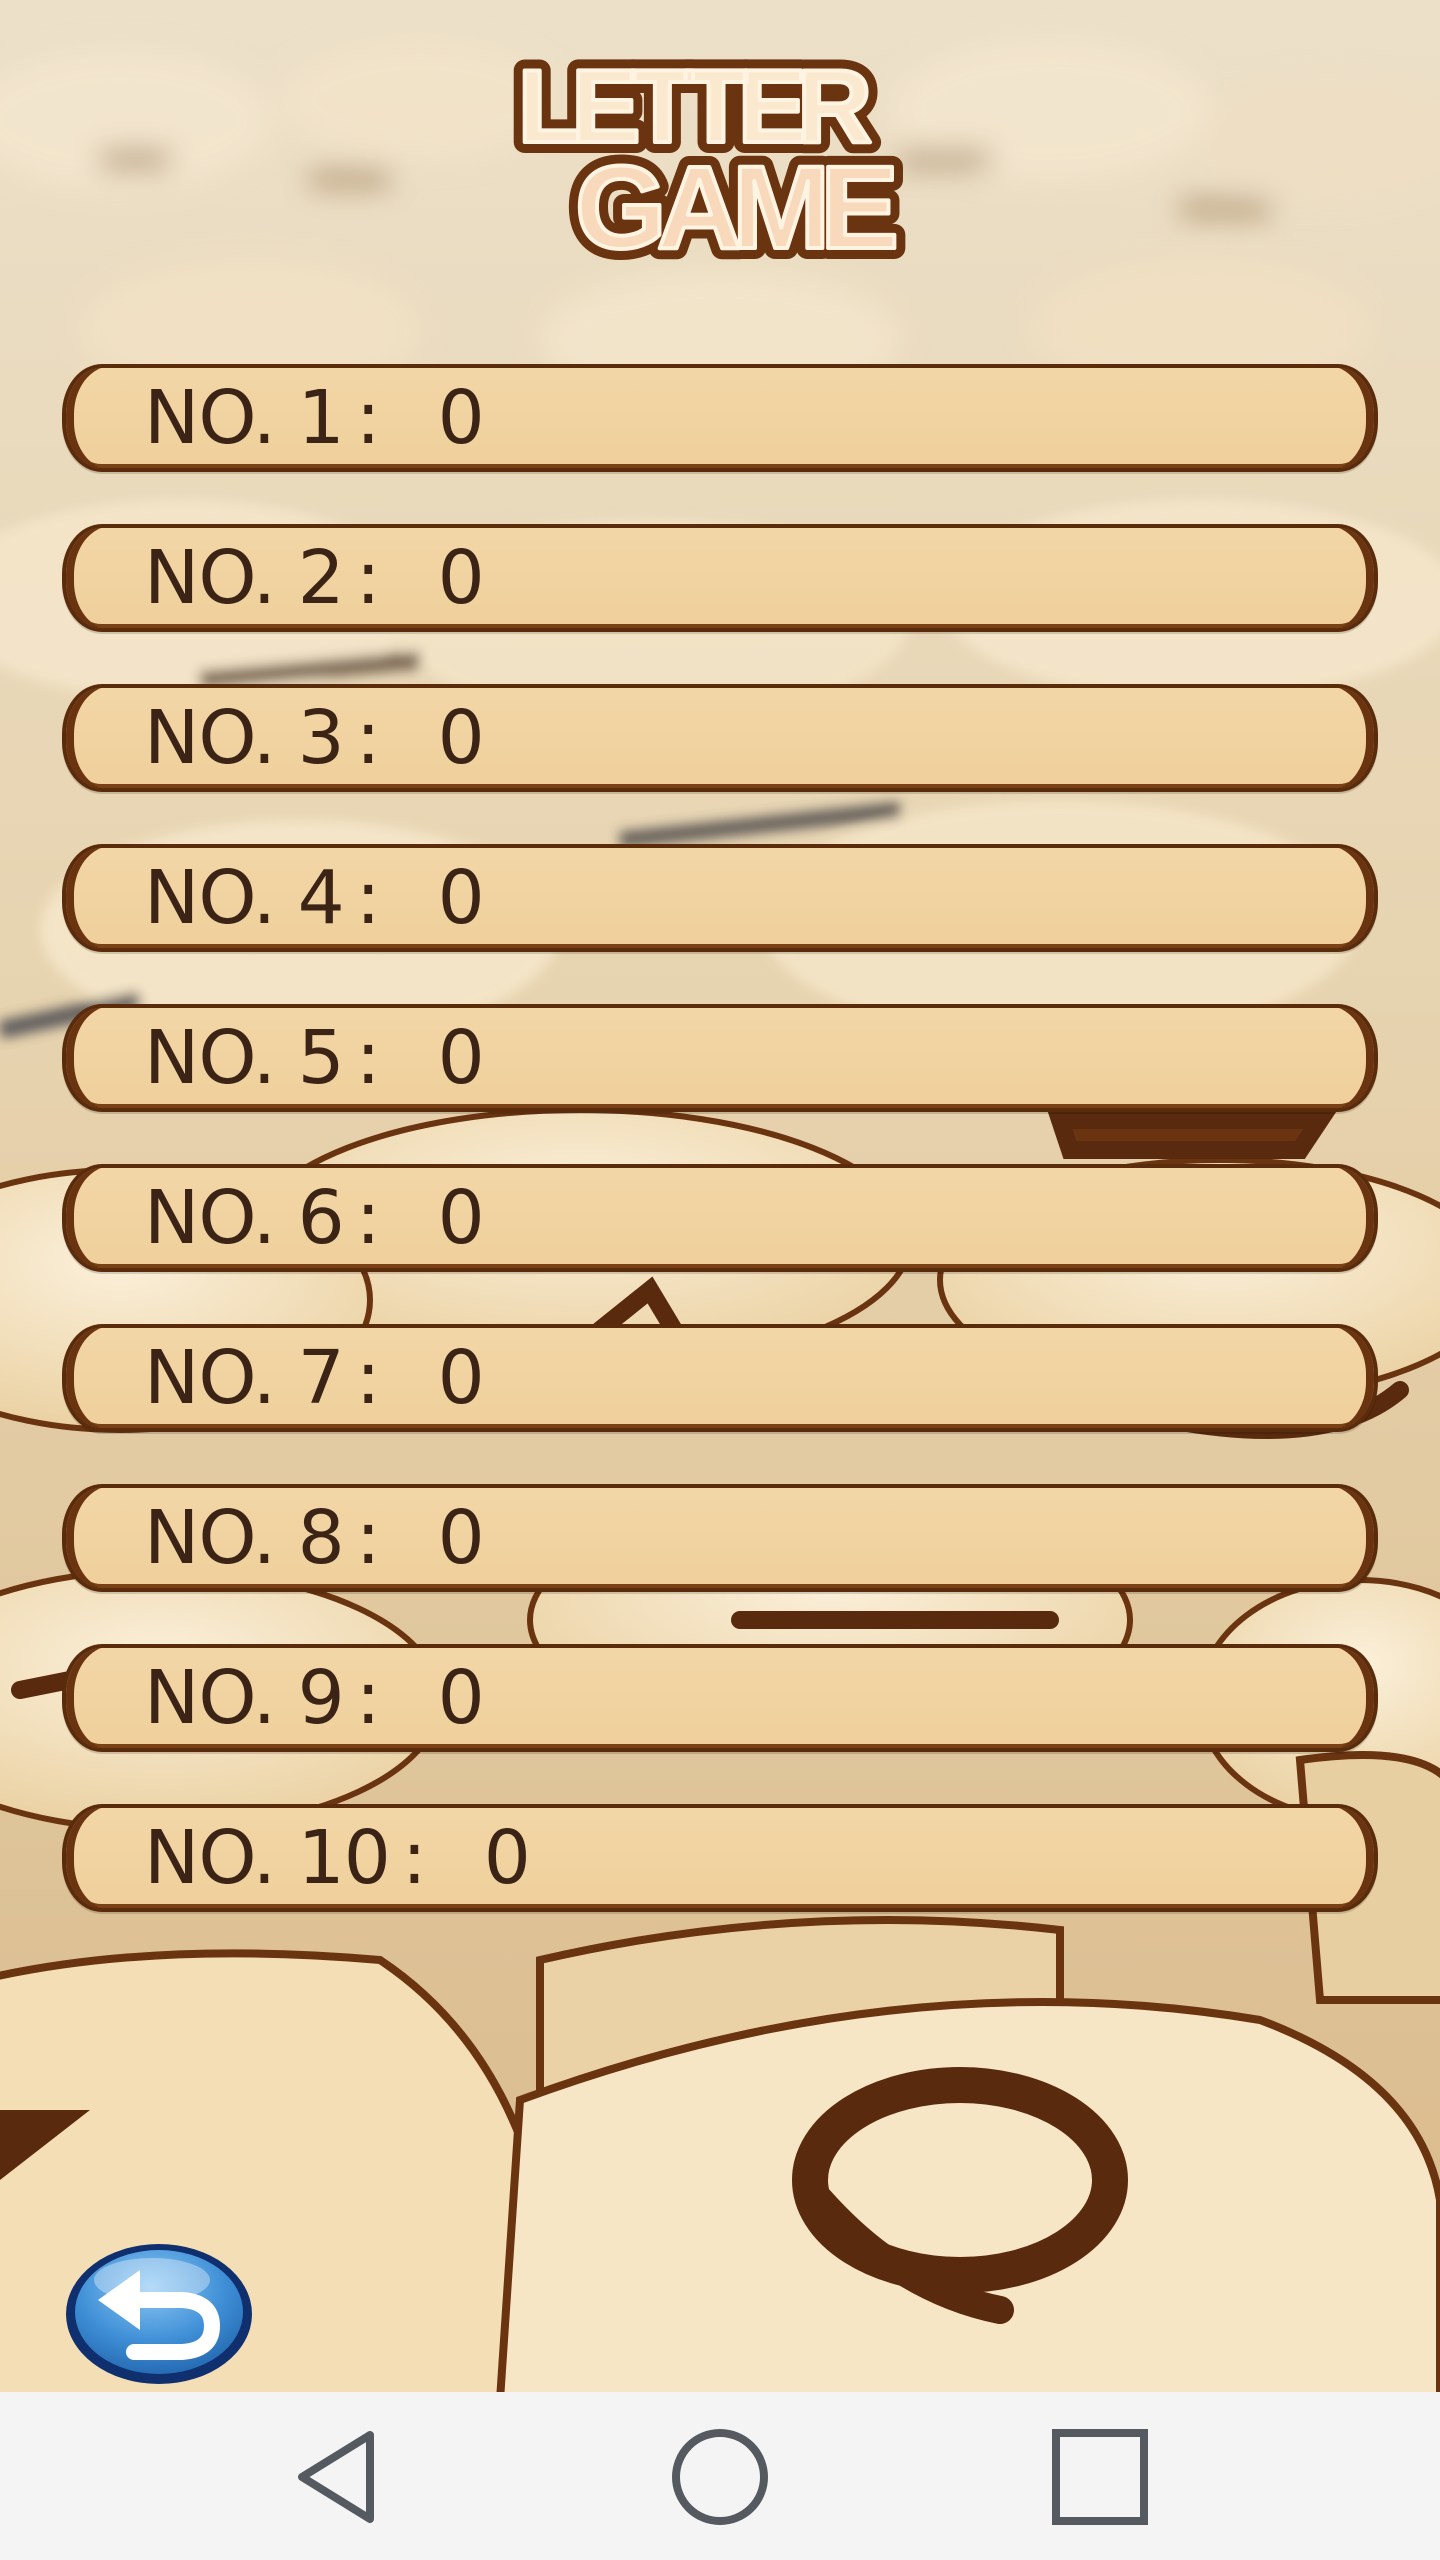 This screenshot has width=1440, height=2560. I want to click on score-row-10: NO. 10:0, so click(720, 1858).